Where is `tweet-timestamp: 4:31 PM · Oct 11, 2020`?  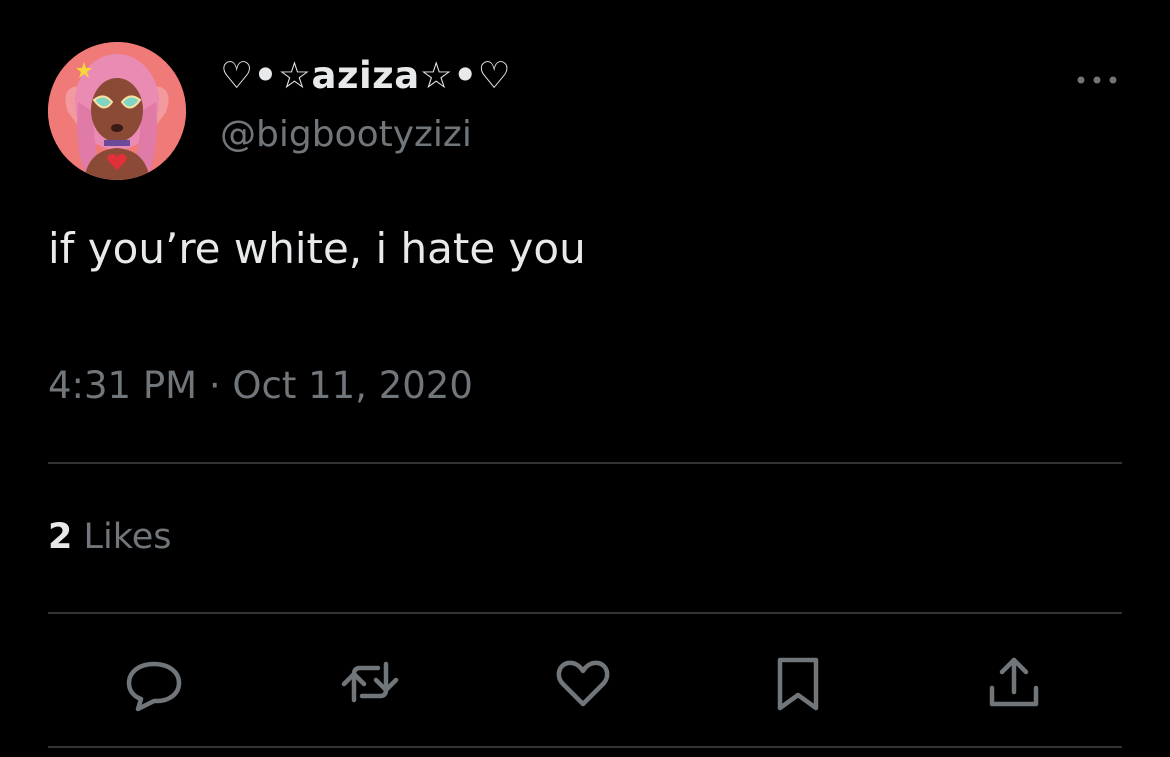
tweet-timestamp: 4:31 PM · Oct 11, 2020 is located at coordinates (260, 385).